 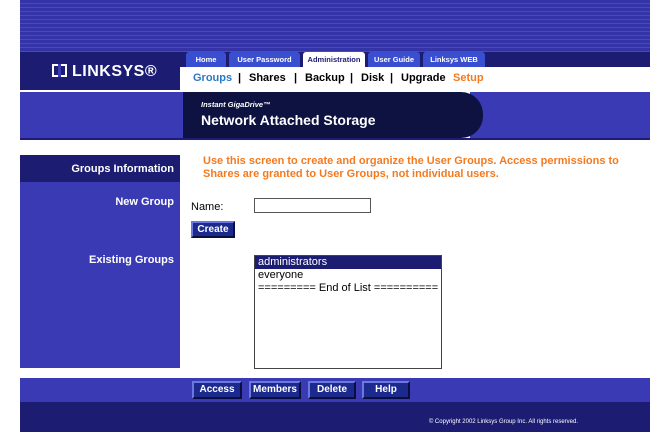 What do you see at coordinates (454, 59) in the screenshot?
I see `tab-linksys-web: Linksys WEB` at bounding box center [454, 59].